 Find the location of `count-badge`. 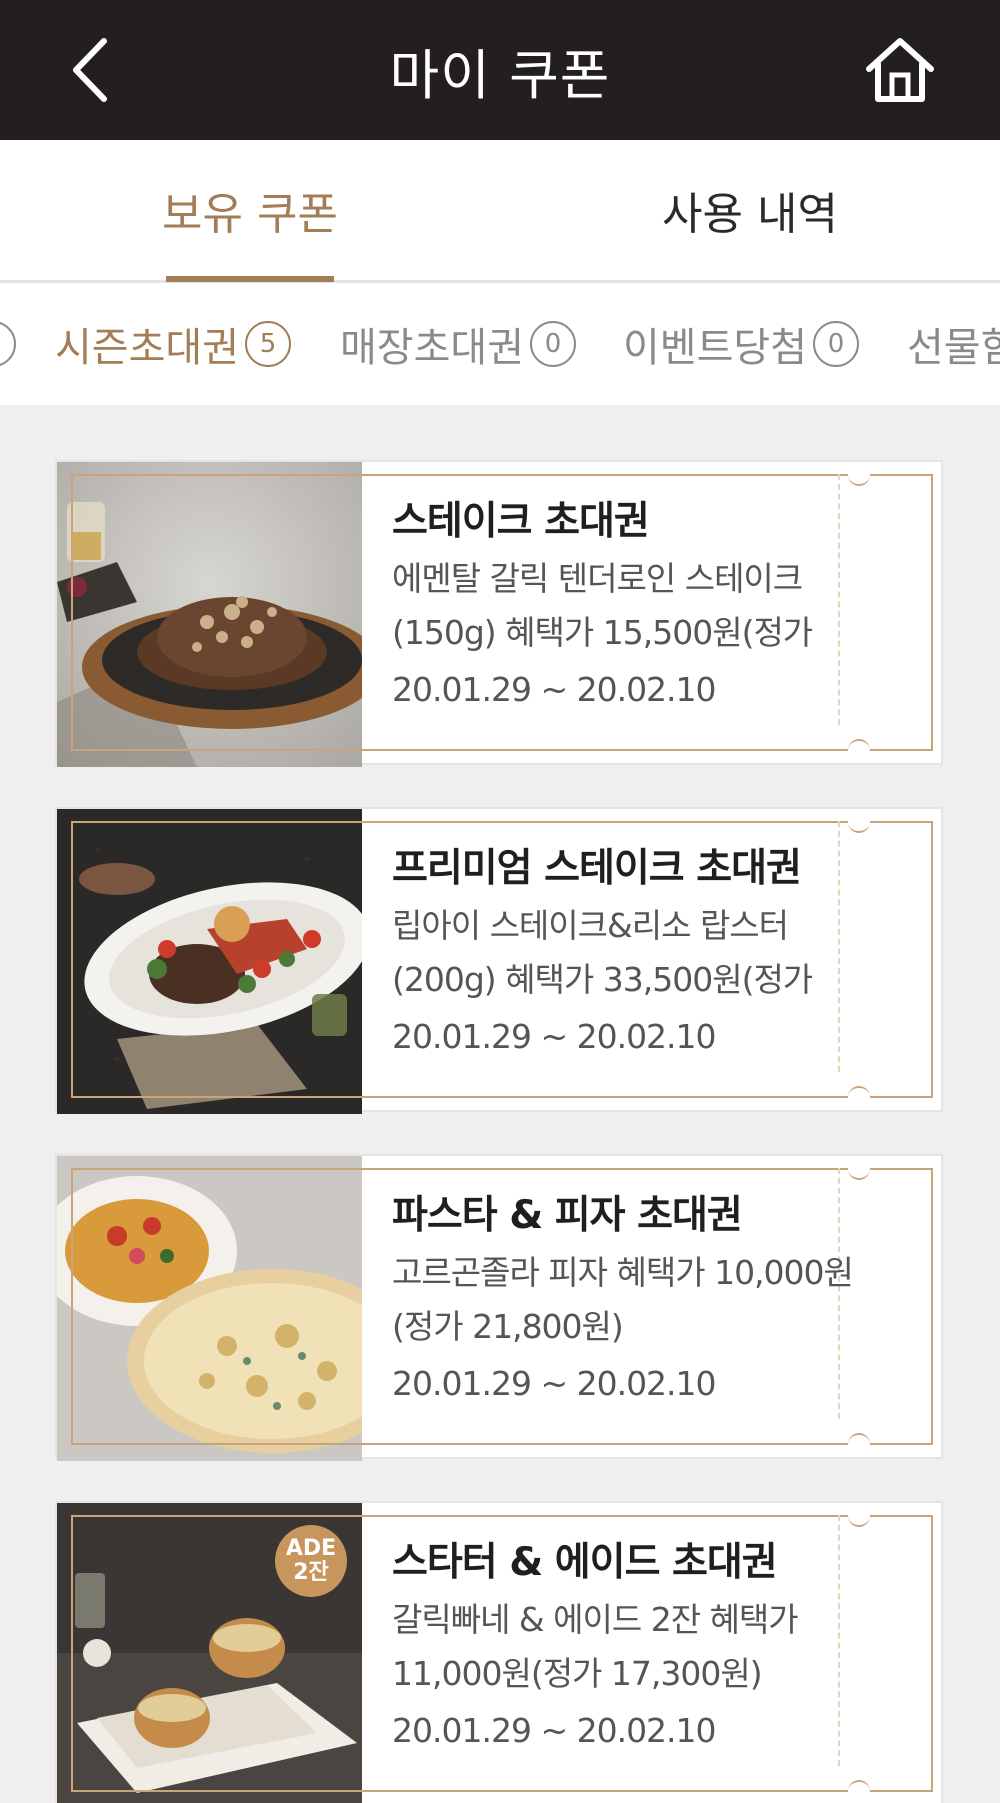

count-badge is located at coordinates (8, 344).